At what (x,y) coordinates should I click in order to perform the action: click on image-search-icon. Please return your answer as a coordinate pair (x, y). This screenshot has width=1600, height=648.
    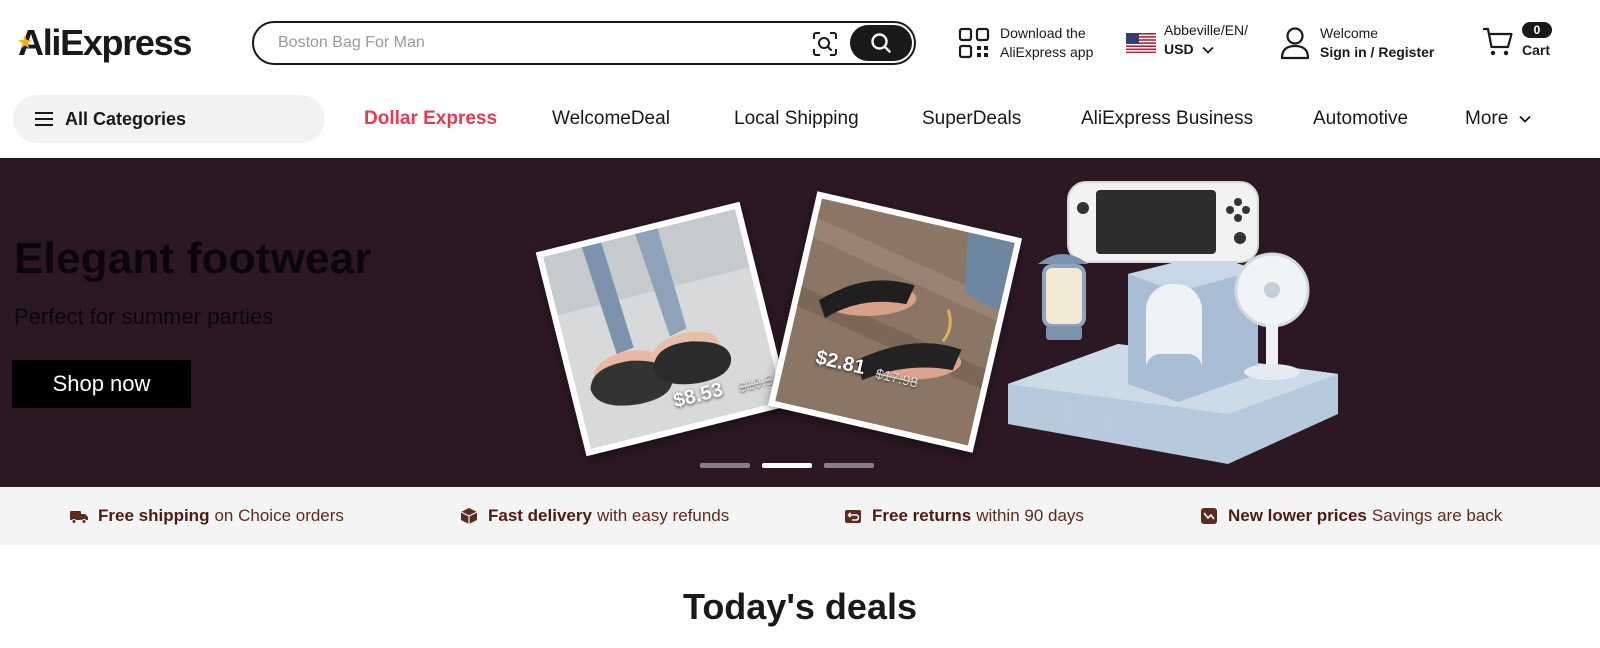
    Looking at the image, I should click on (825, 44).